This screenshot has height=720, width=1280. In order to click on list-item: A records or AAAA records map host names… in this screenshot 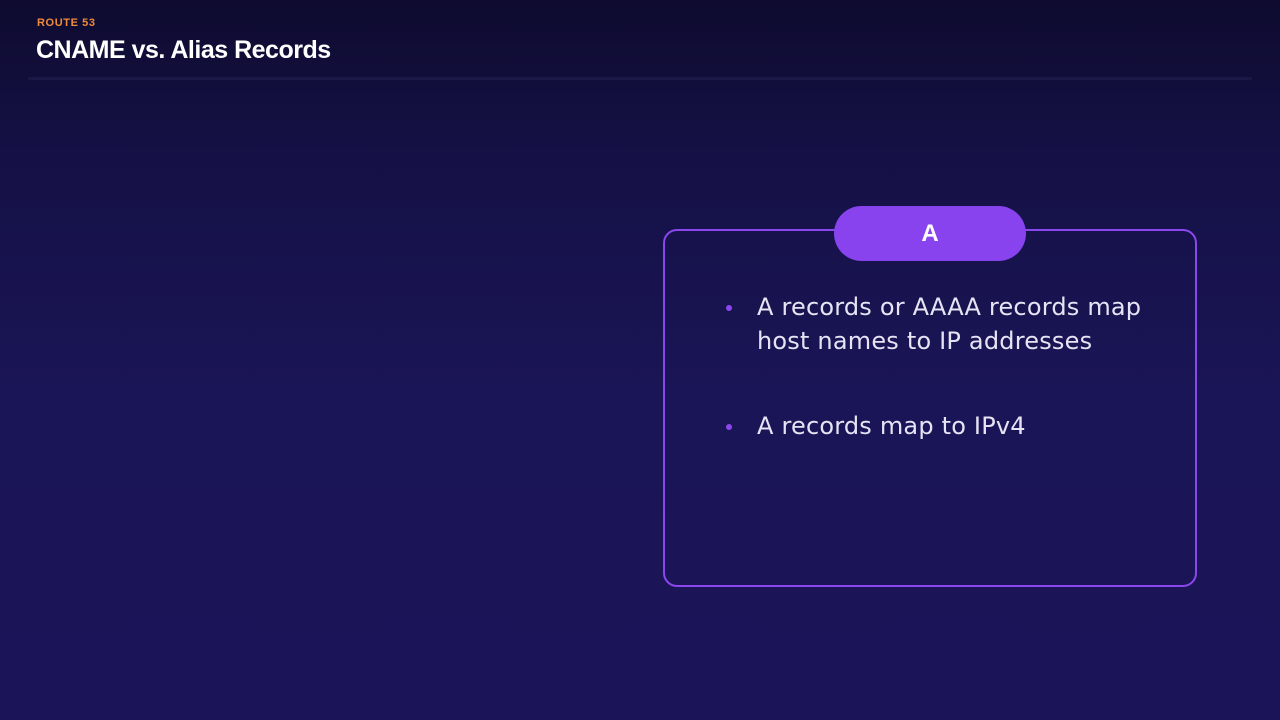, I will do `click(949, 324)`.